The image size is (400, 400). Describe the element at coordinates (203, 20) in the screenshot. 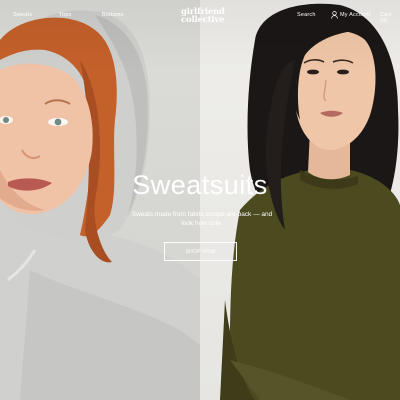

I see `logo-line-2: collective` at that location.